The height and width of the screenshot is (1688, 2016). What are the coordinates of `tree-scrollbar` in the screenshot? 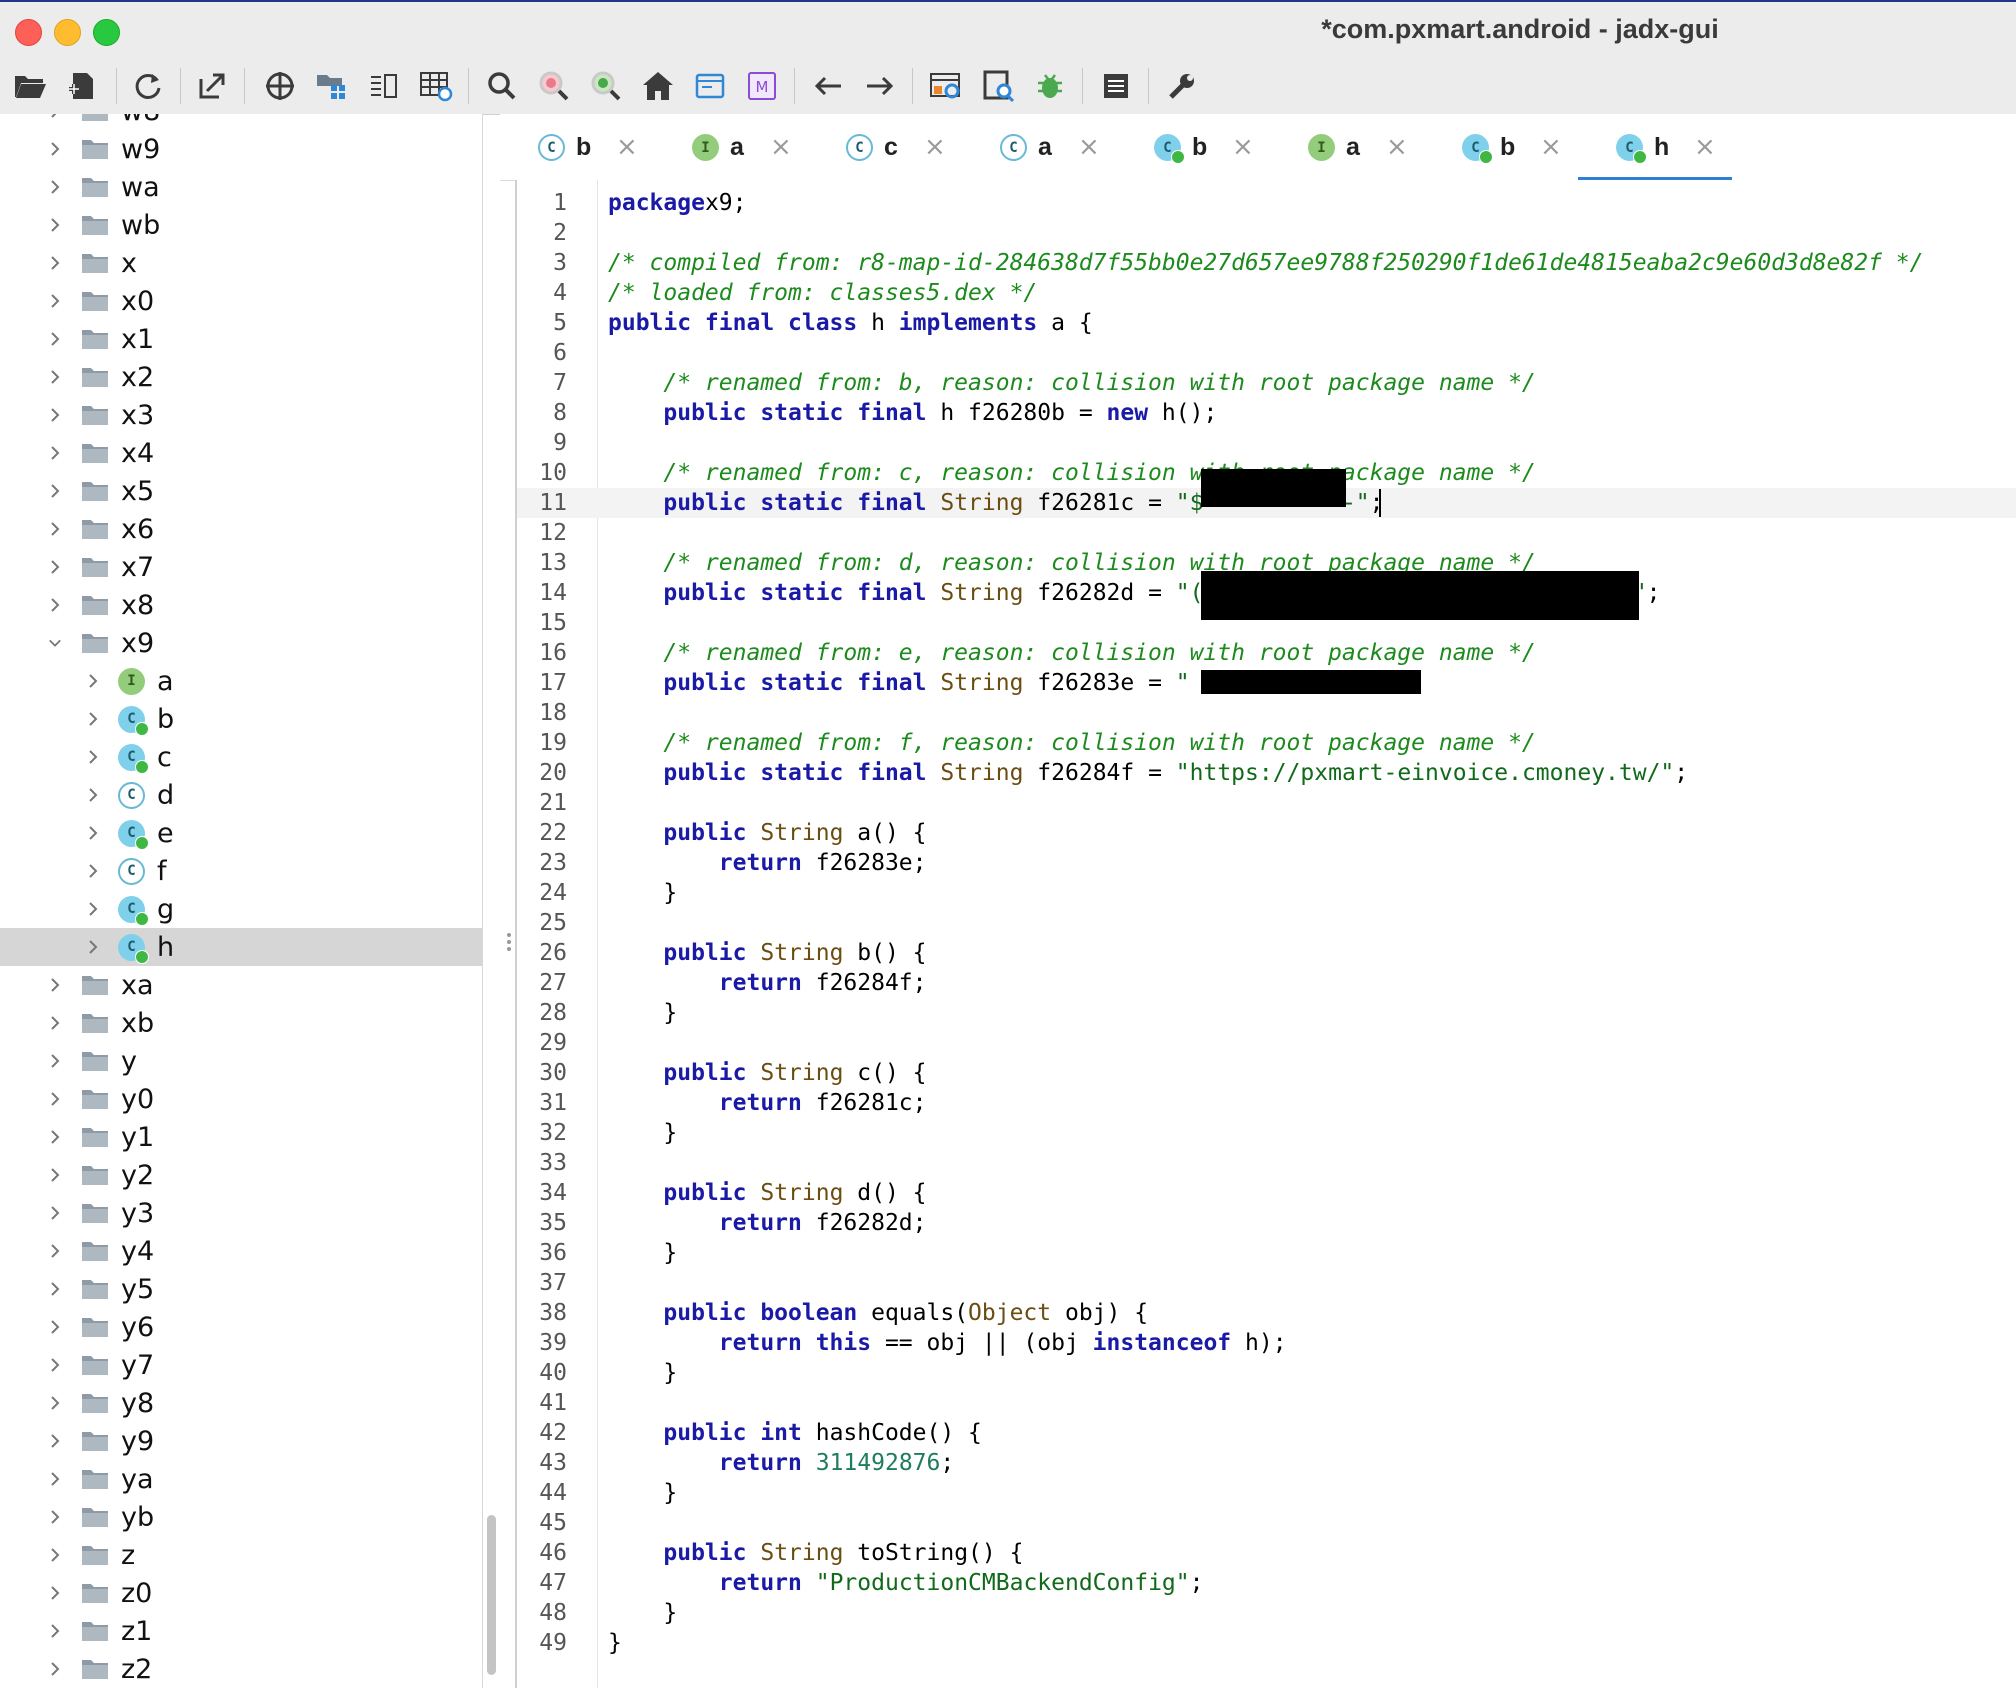 It's located at (491, 1595).